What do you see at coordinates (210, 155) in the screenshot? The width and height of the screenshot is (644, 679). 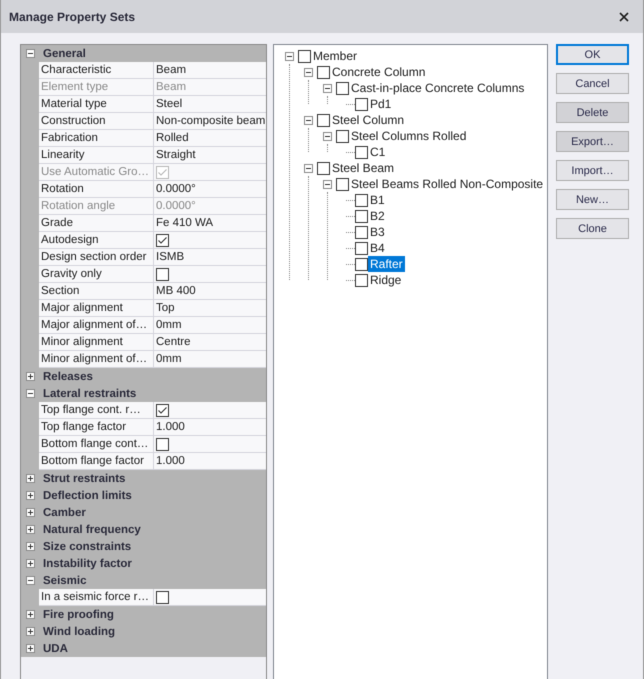 I see `property-value: Straight` at bounding box center [210, 155].